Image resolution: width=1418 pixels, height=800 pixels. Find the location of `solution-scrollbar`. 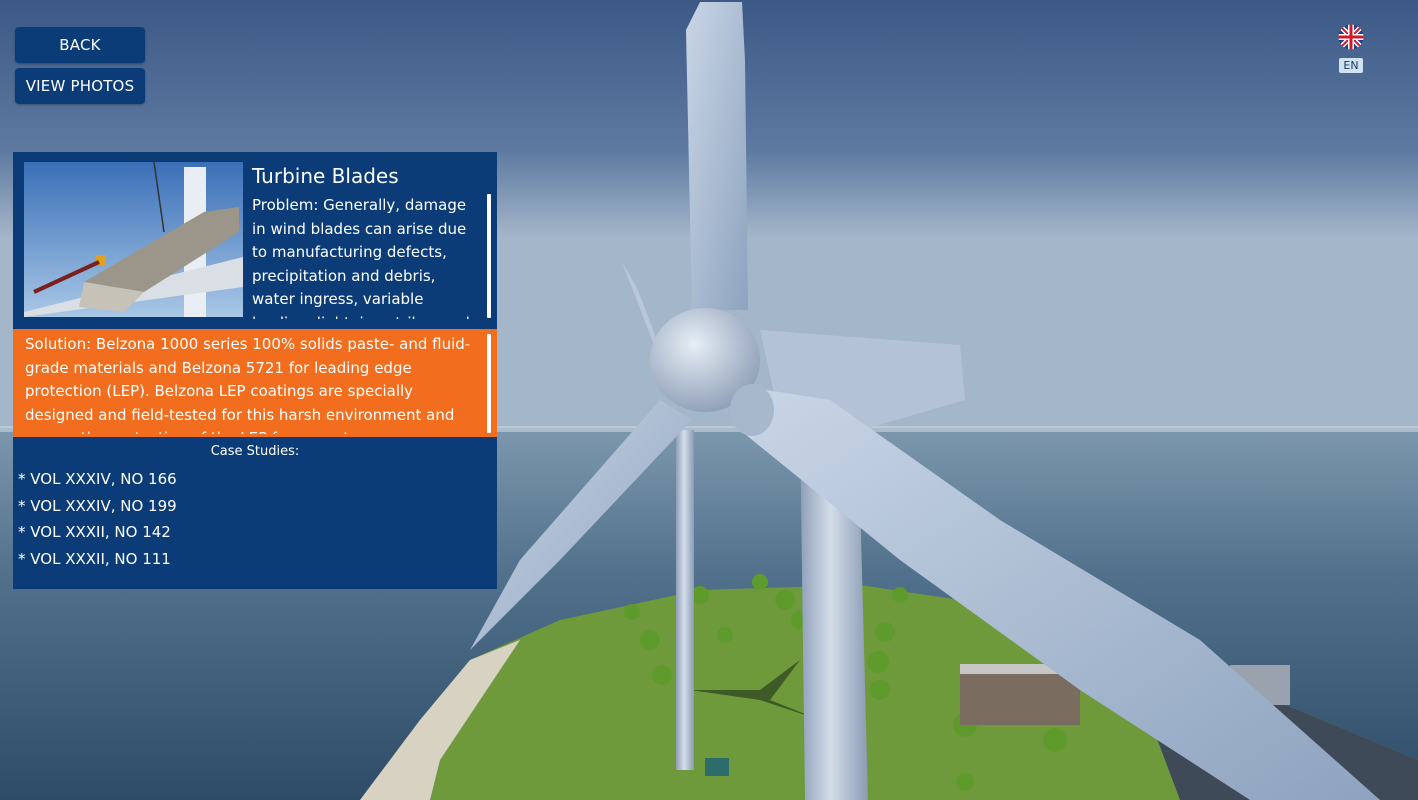

solution-scrollbar is located at coordinates (489, 383).